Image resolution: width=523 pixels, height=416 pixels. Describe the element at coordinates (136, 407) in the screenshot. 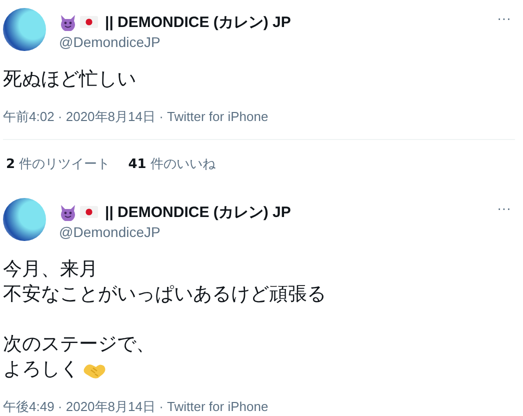

I see `tweet-meta: 午後4:49 · 2020年8月14日 · Twitter for iPhone` at that location.